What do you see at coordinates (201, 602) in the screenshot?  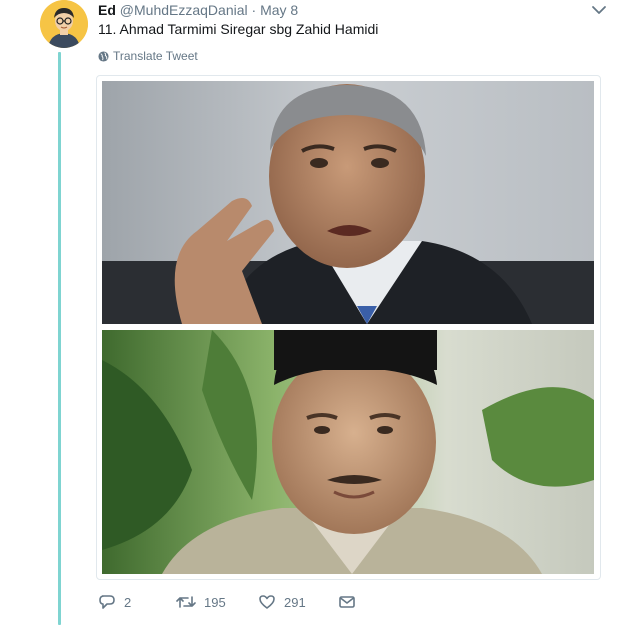 I see `retweet-button: 195` at bounding box center [201, 602].